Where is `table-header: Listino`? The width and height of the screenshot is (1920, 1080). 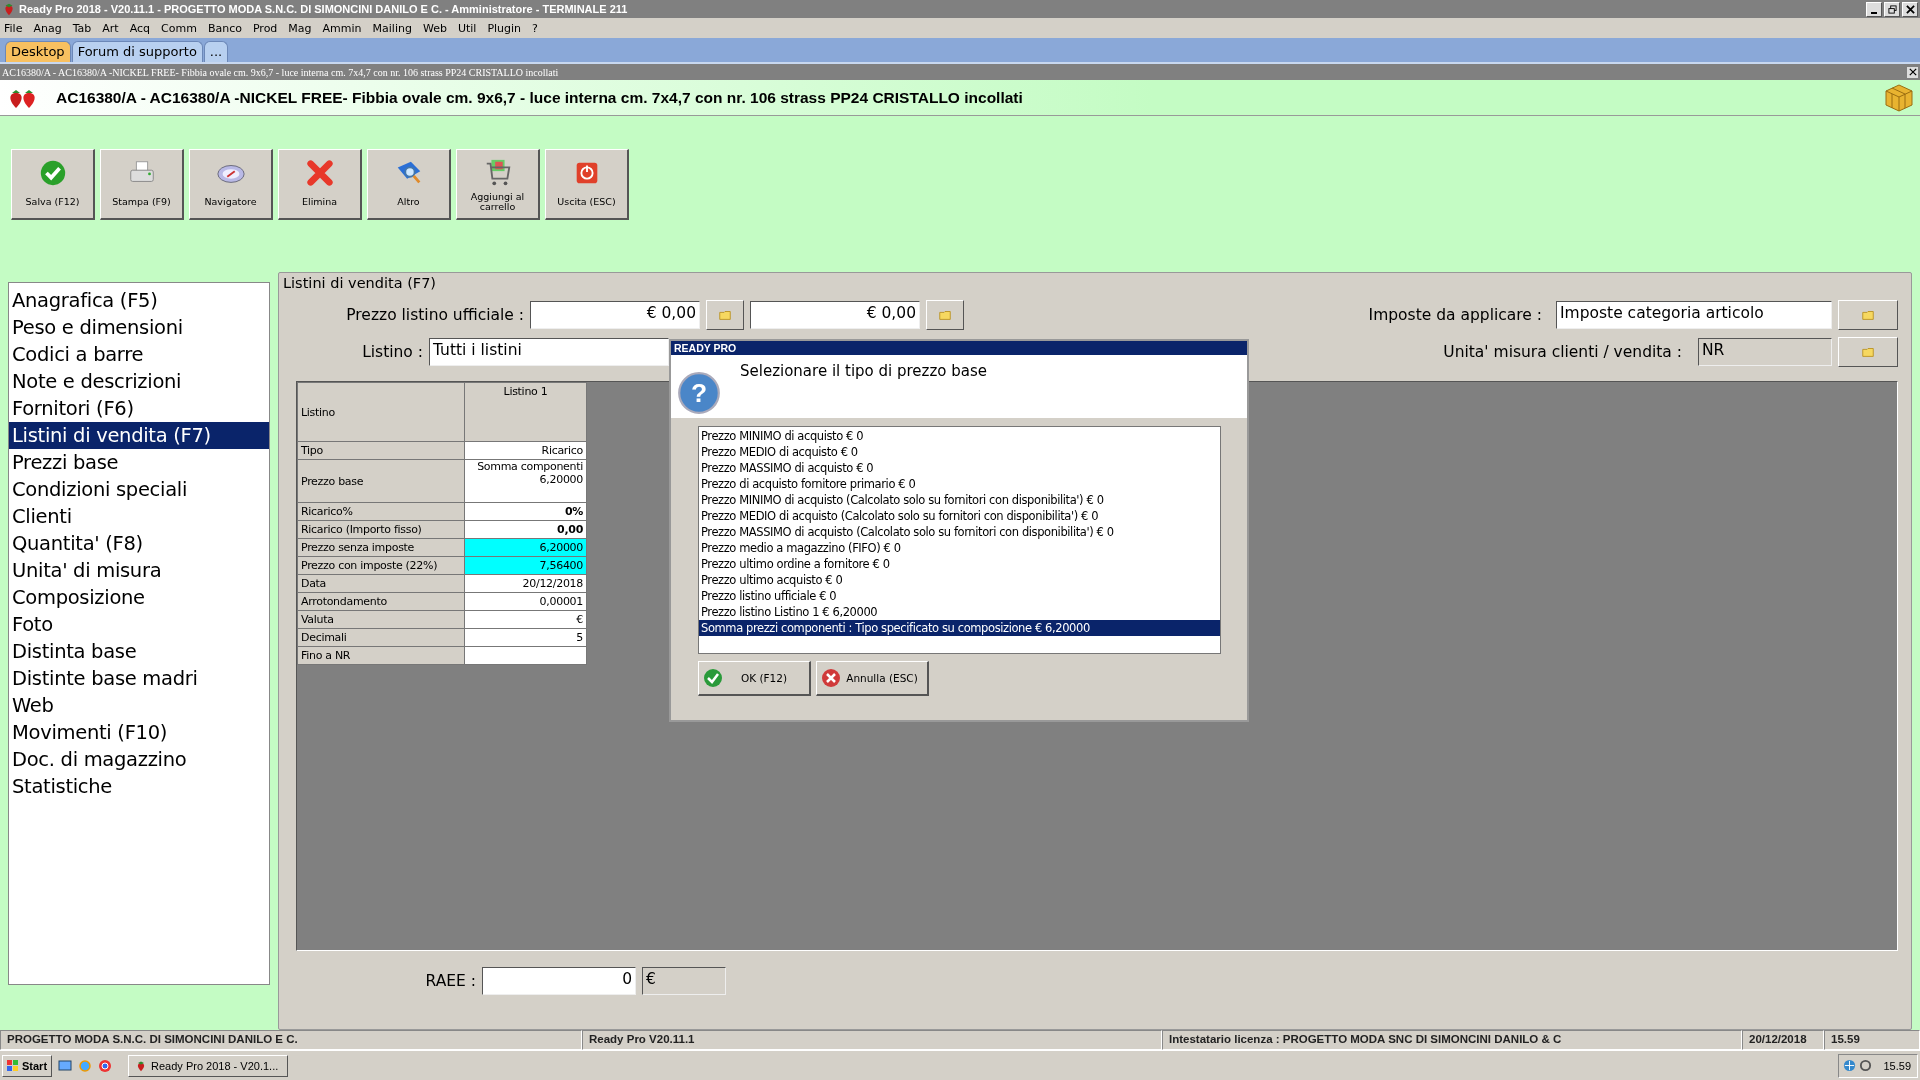
table-header: Listino is located at coordinates (381, 412).